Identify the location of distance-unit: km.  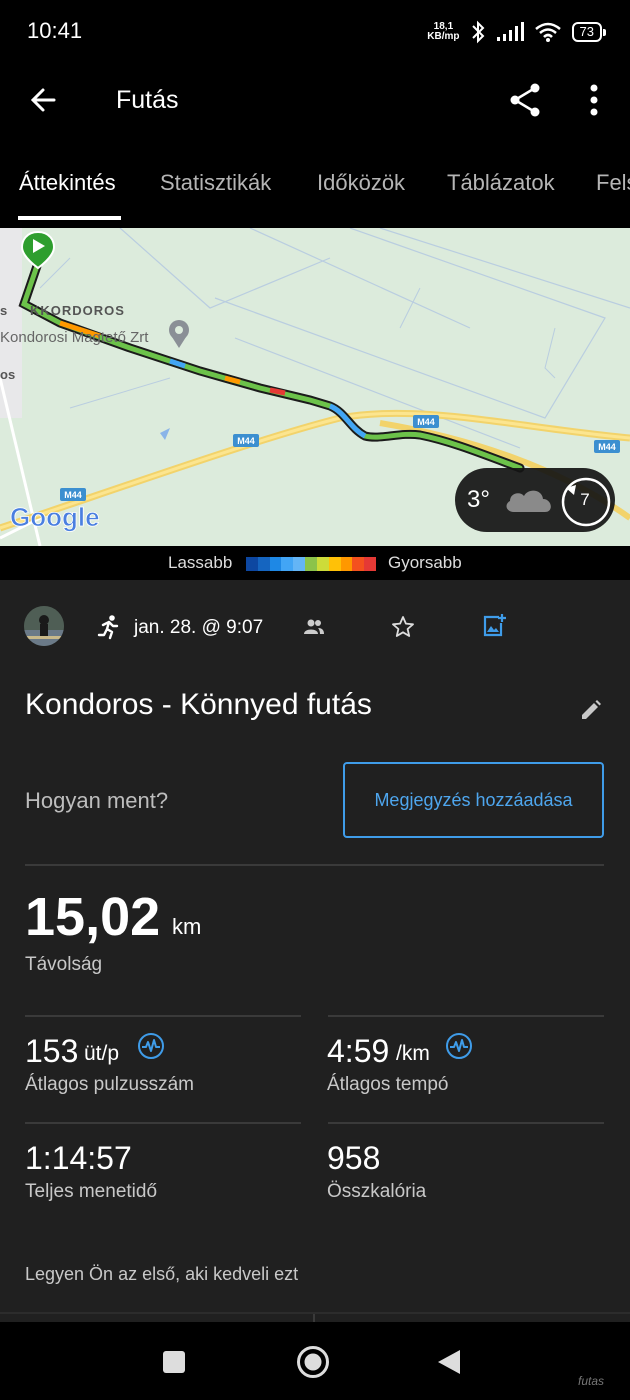
(187, 926).